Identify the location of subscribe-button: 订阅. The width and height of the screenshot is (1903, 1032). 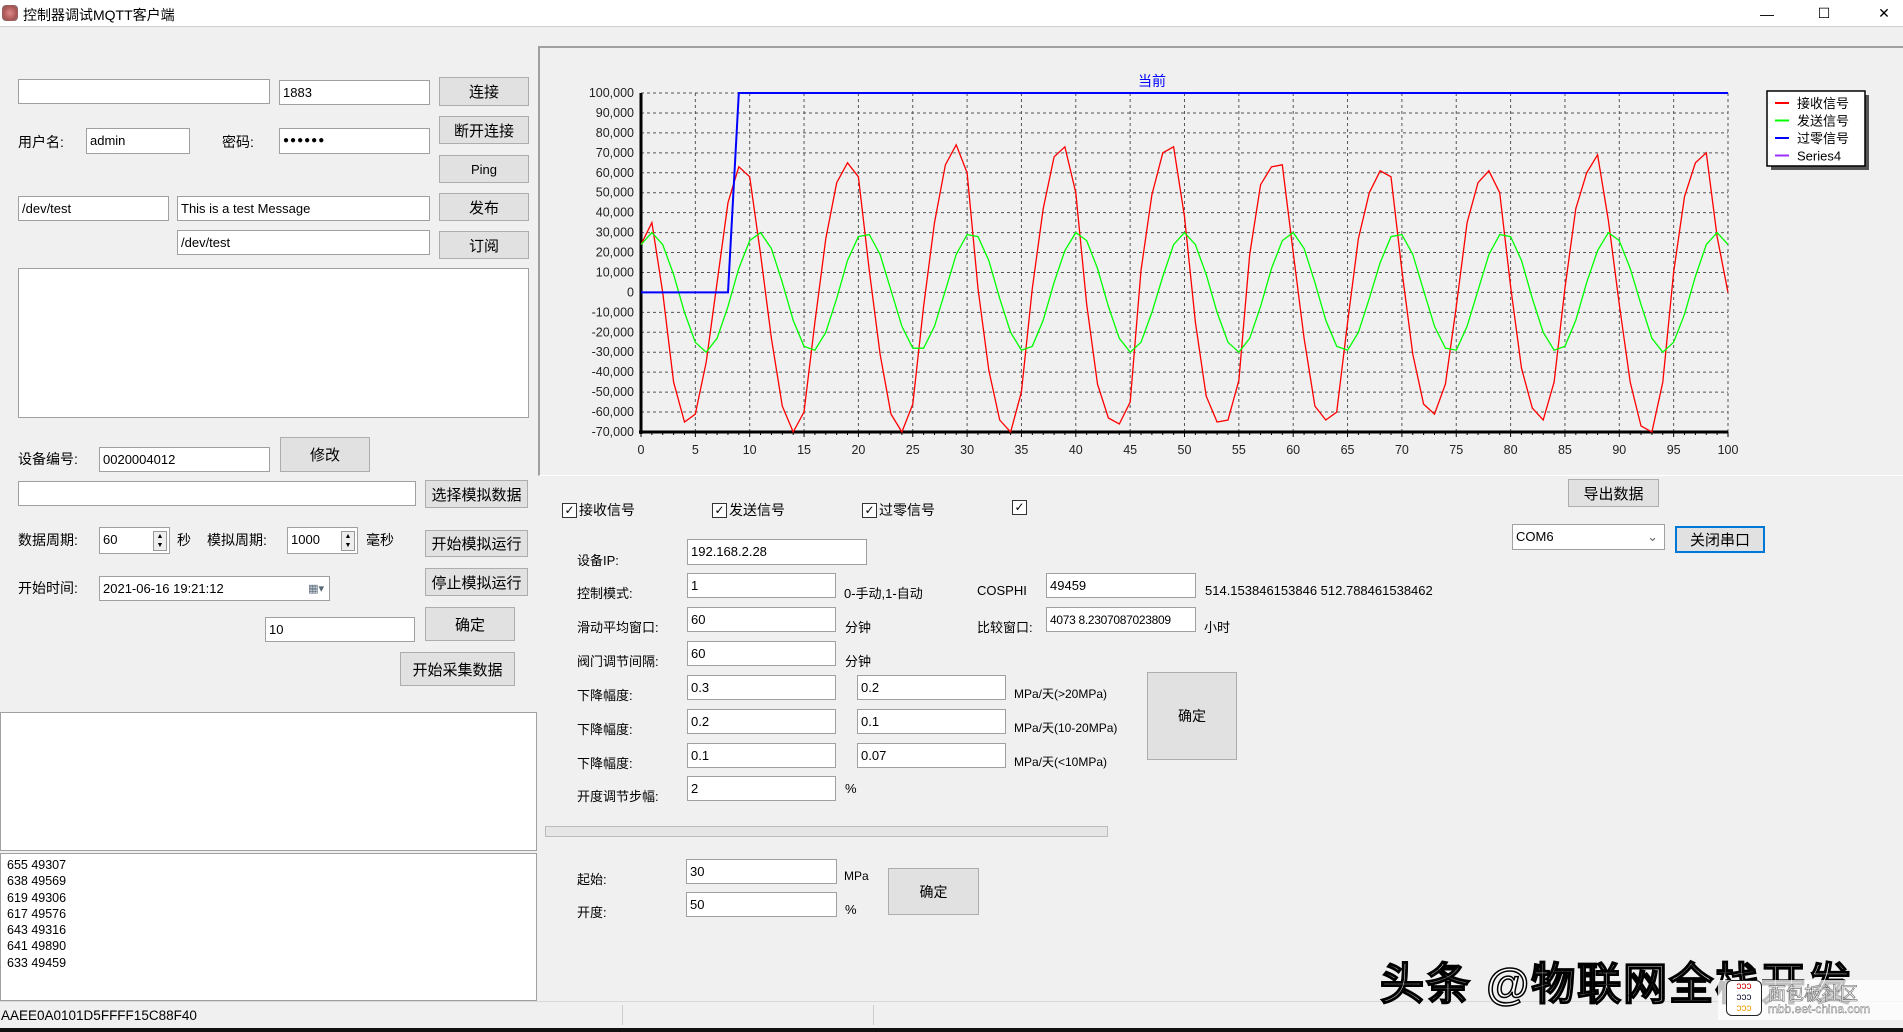
(484, 245).